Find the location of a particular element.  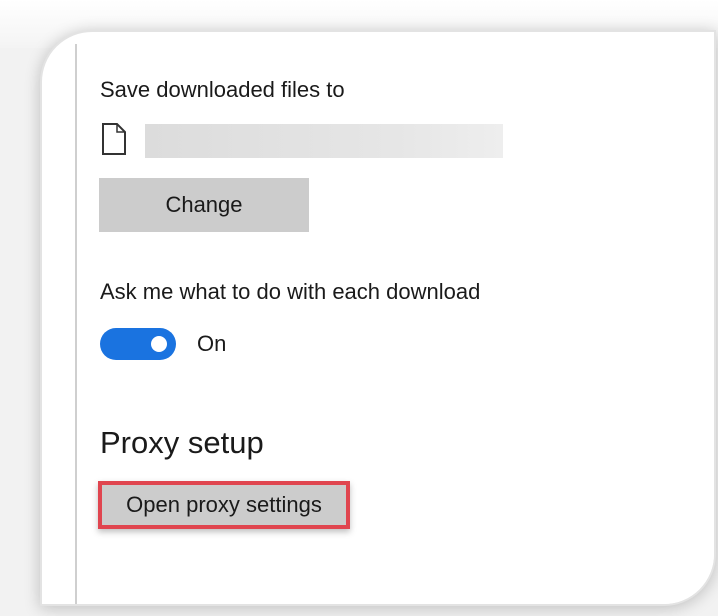

folder-icon is located at coordinates (114, 139).